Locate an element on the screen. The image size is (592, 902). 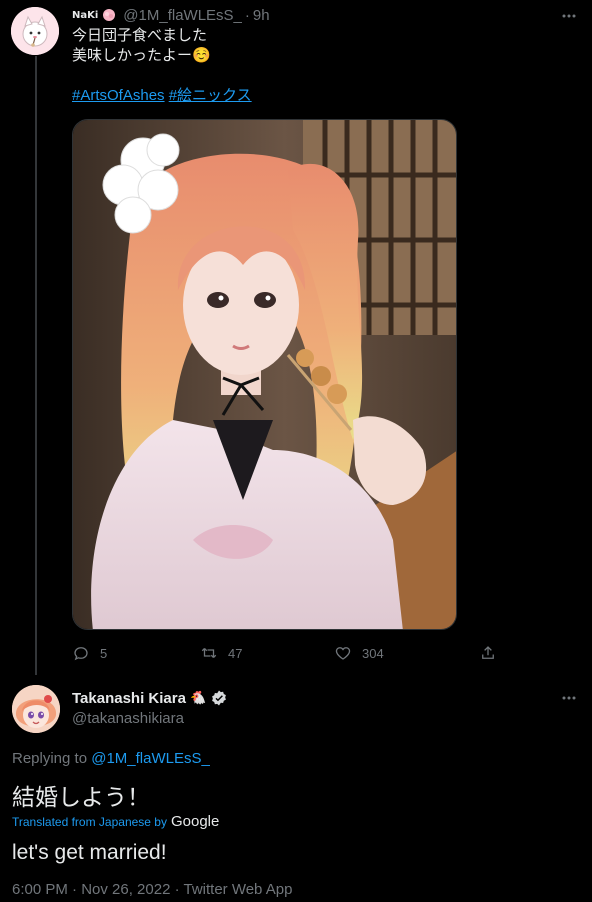
parent-actions: 5 47 304 is located at coordinates (287, 653).